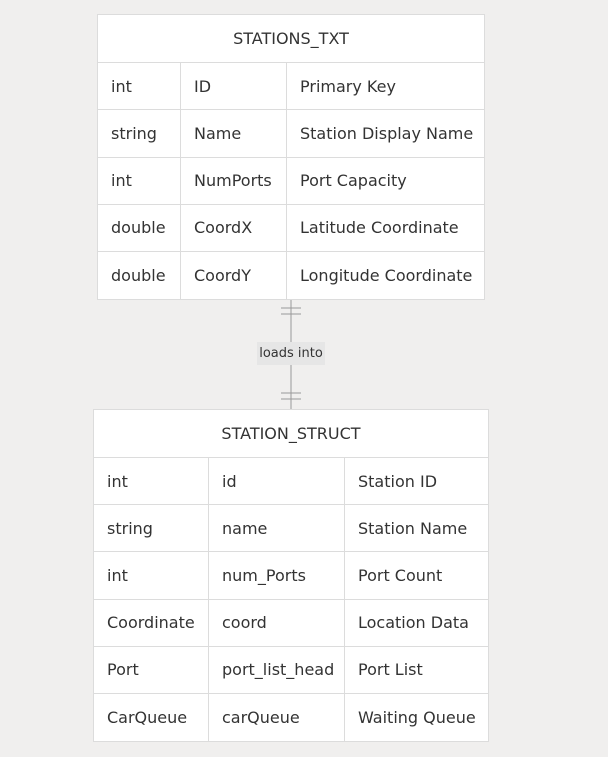  I want to click on relationship-label: loads into, so click(291, 353).